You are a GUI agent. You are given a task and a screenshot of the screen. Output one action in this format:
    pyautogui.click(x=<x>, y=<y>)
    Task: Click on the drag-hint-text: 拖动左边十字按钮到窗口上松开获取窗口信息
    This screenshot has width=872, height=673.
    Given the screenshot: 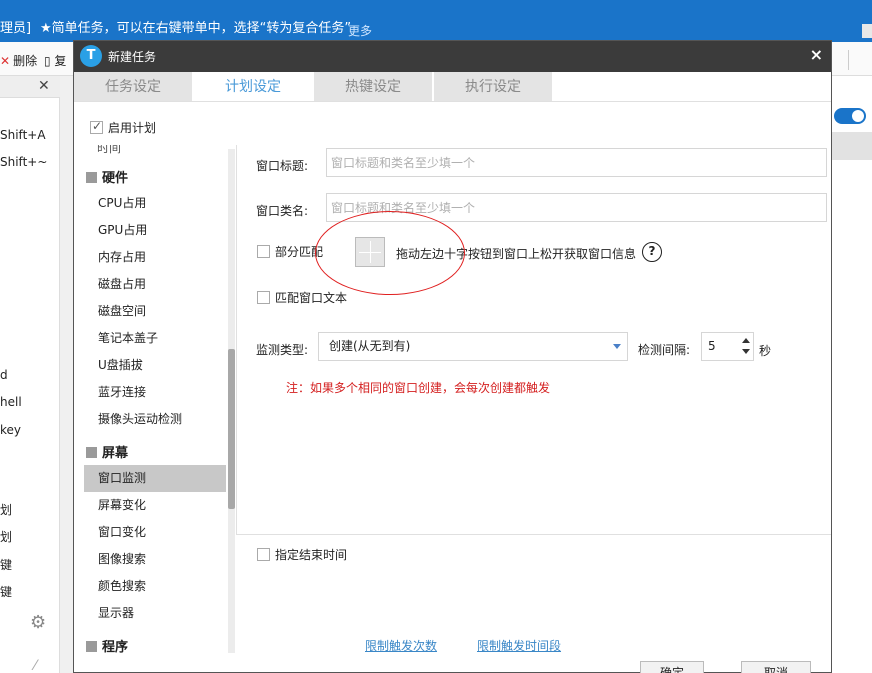 What is the action you would take?
    pyautogui.click(x=516, y=254)
    